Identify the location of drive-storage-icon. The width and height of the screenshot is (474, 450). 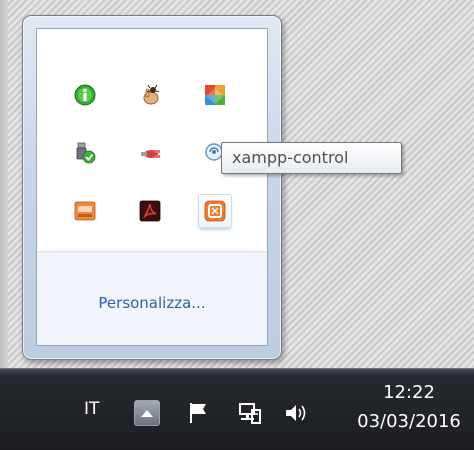
(85, 211).